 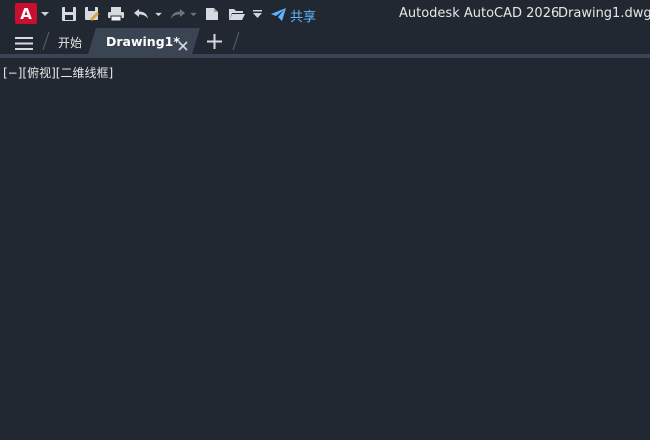 What do you see at coordinates (143, 41) in the screenshot?
I see `tab-drawing1-label: Drawing1*` at bounding box center [143, 41].